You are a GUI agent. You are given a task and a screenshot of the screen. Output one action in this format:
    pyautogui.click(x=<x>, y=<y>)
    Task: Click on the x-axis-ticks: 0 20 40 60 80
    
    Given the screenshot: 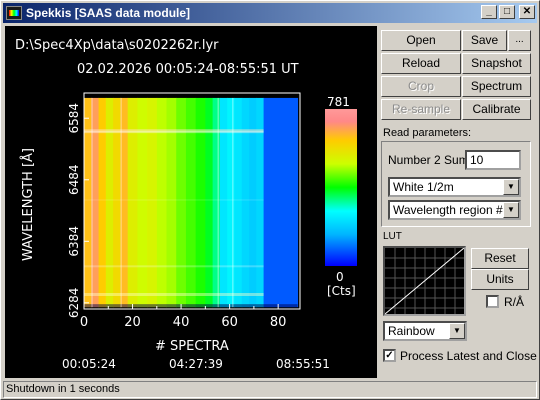 What is the action you would take?
    pyautogui.click(x=183, y=317)
    